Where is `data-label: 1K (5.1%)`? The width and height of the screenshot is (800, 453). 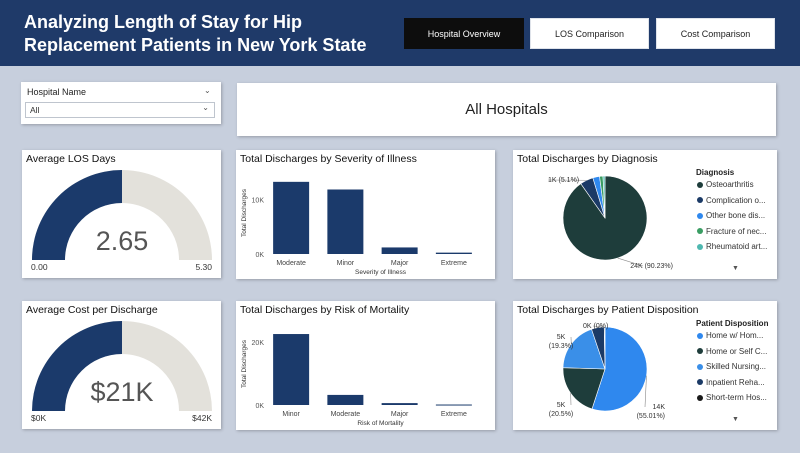
data-label: 1K (5.1%) is located at coordinates (563, 180).